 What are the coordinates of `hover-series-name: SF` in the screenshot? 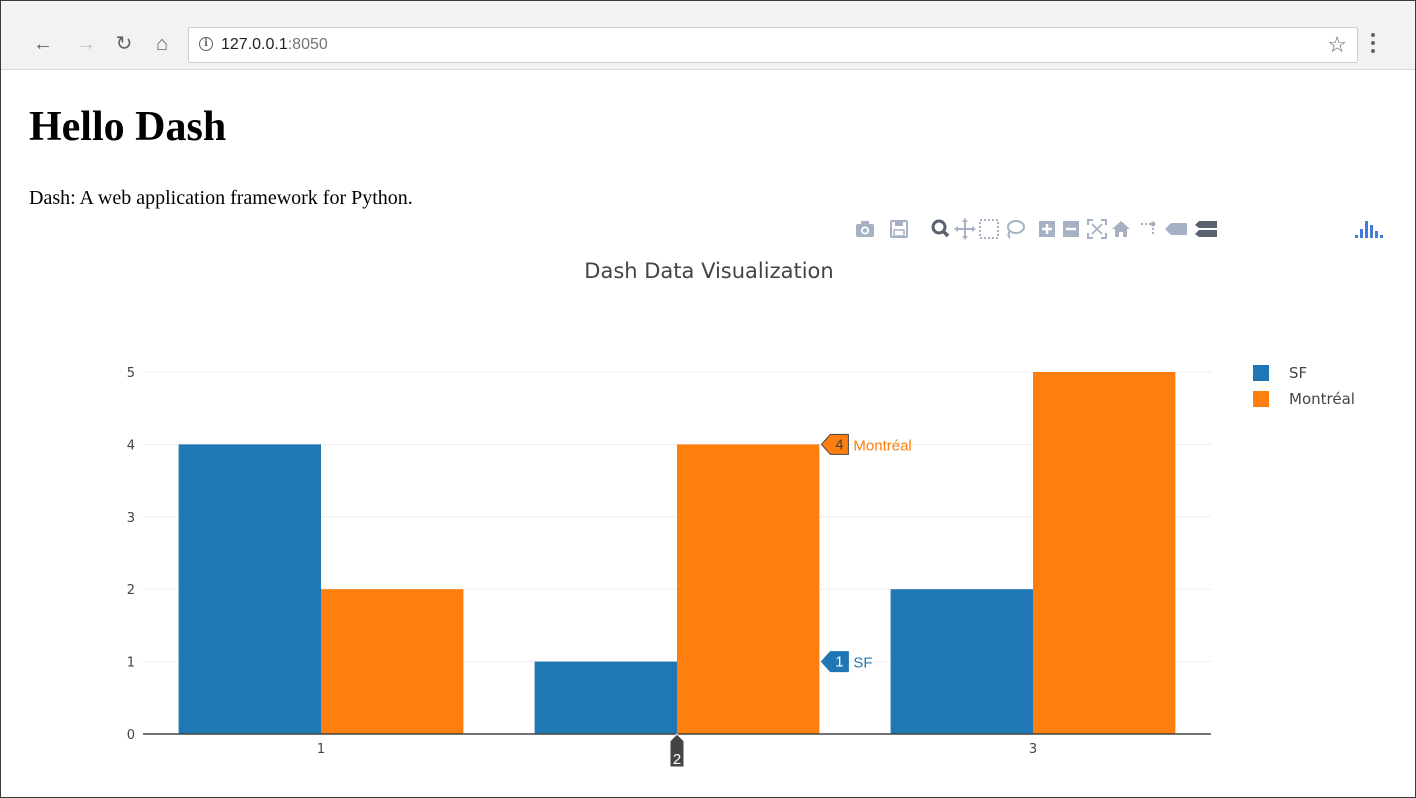 It's located at (862, 663).